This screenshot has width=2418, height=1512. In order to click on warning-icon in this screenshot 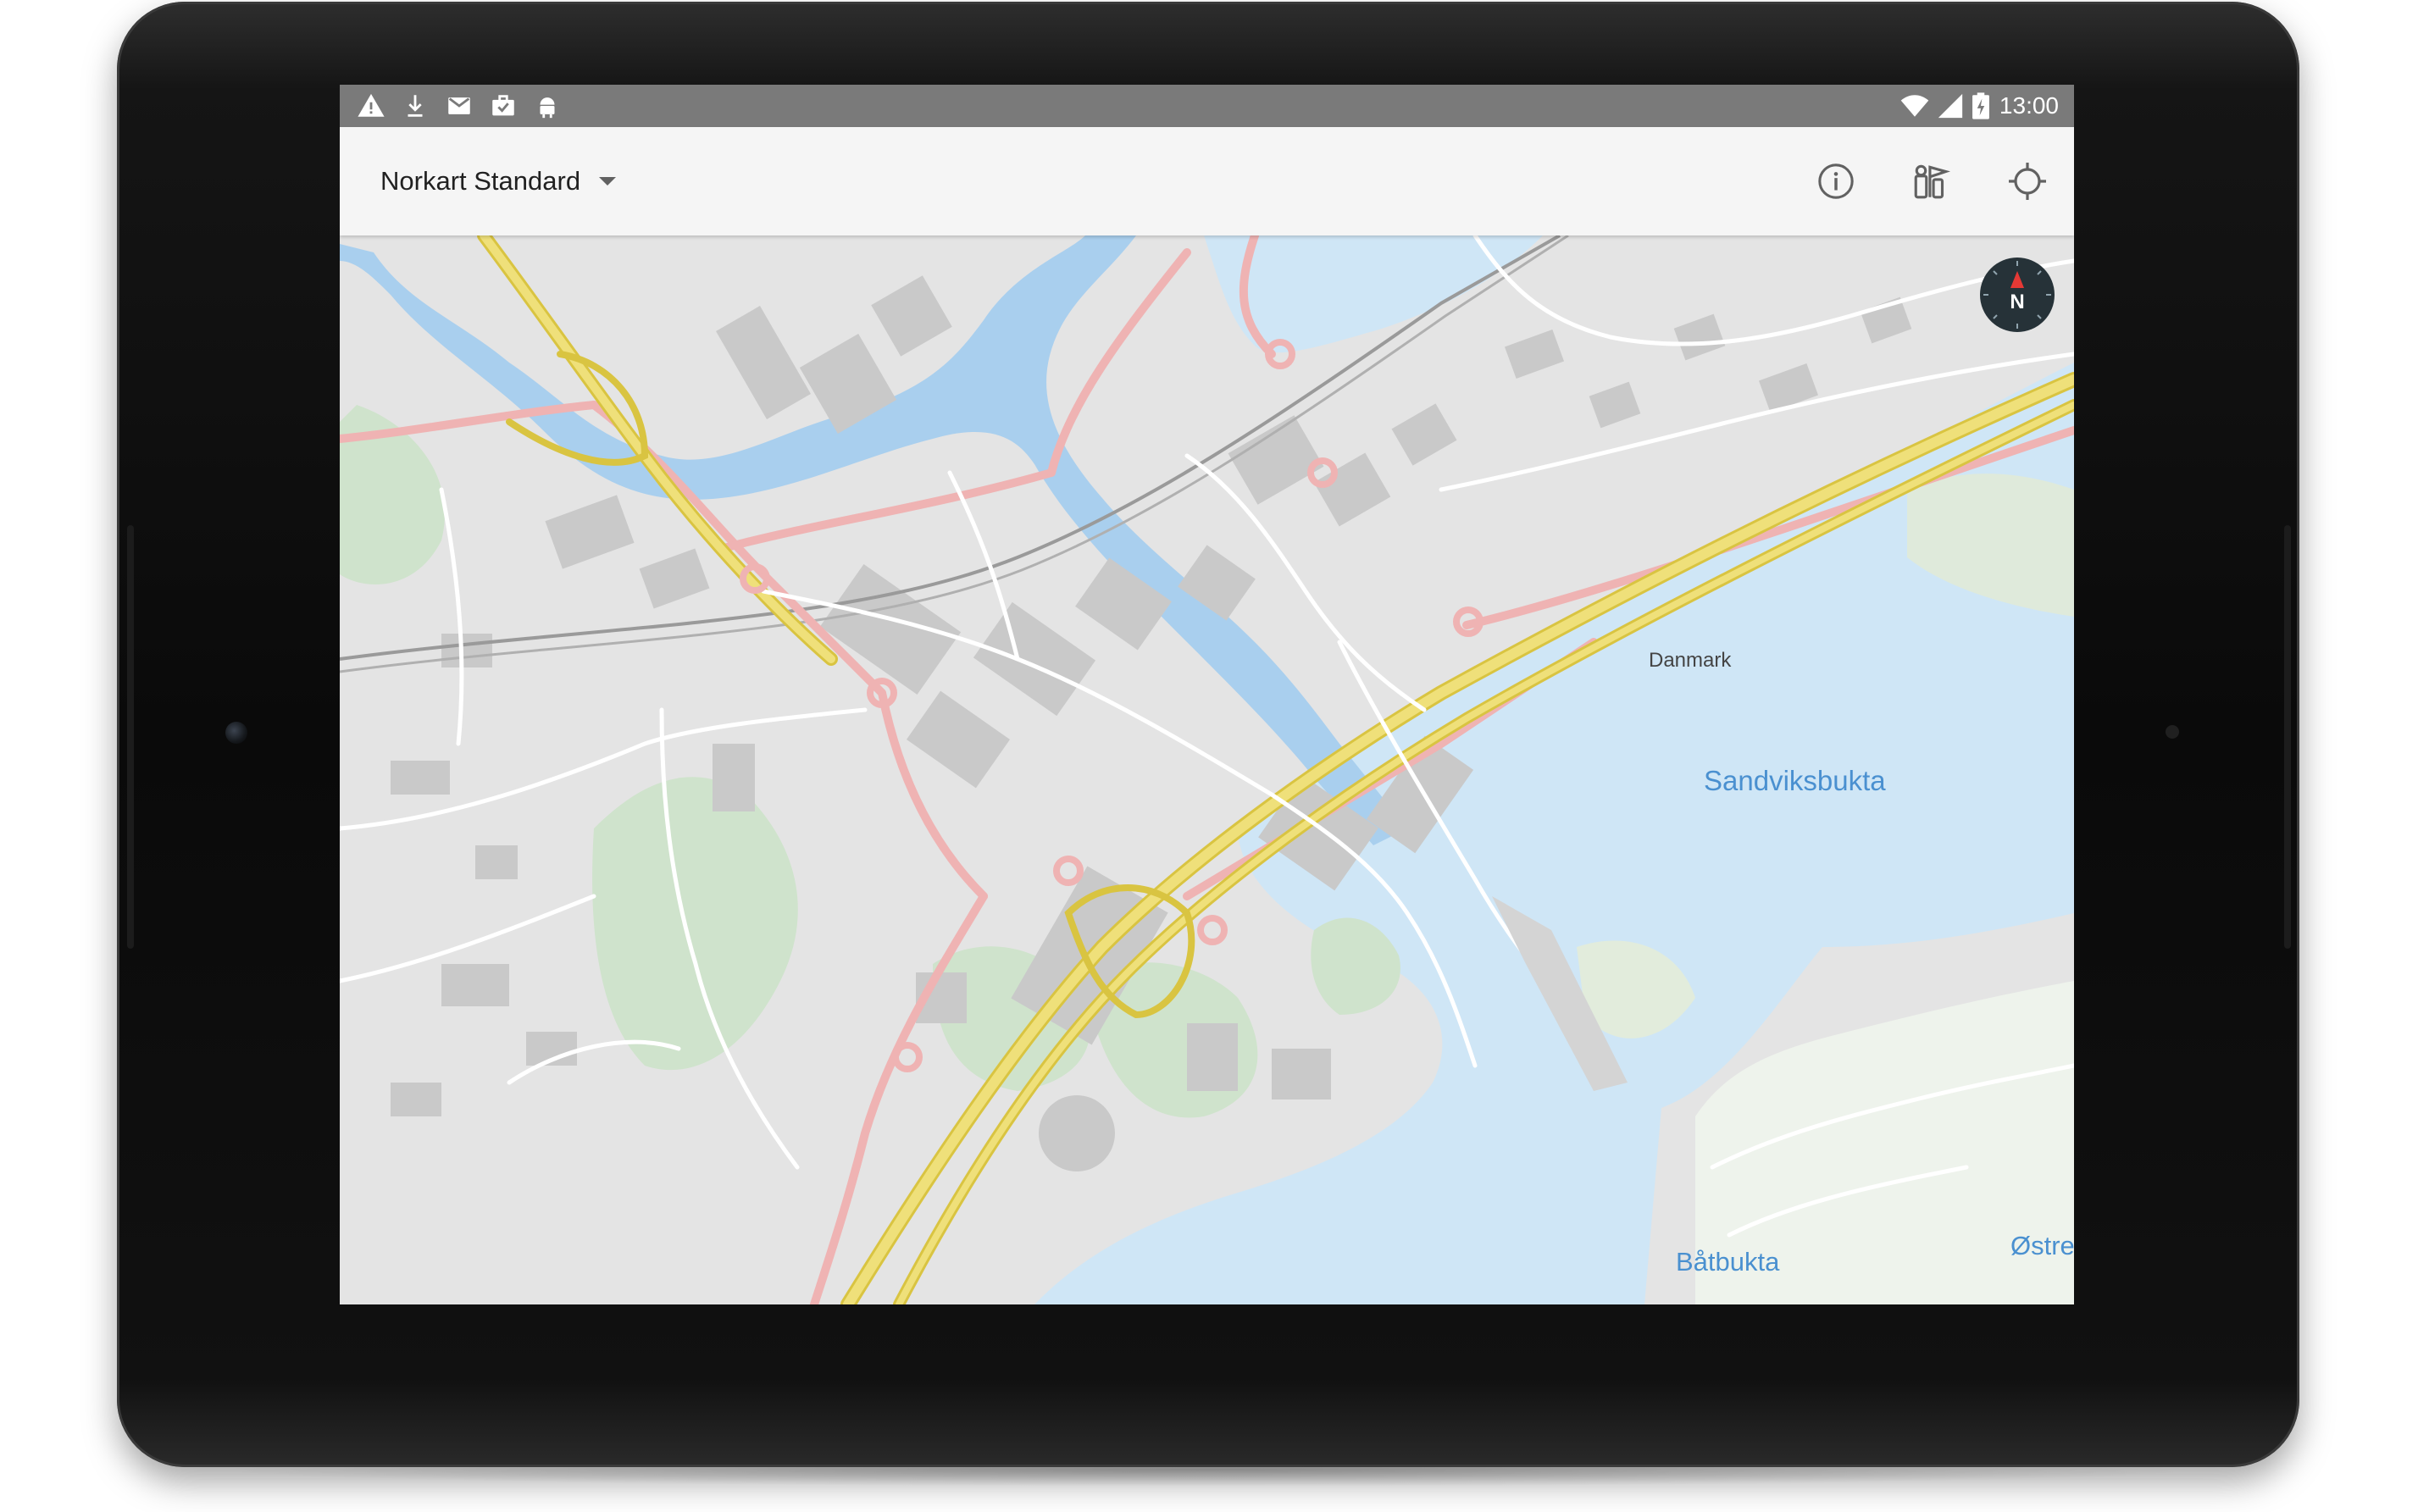, I will do `click(371, 105)`.